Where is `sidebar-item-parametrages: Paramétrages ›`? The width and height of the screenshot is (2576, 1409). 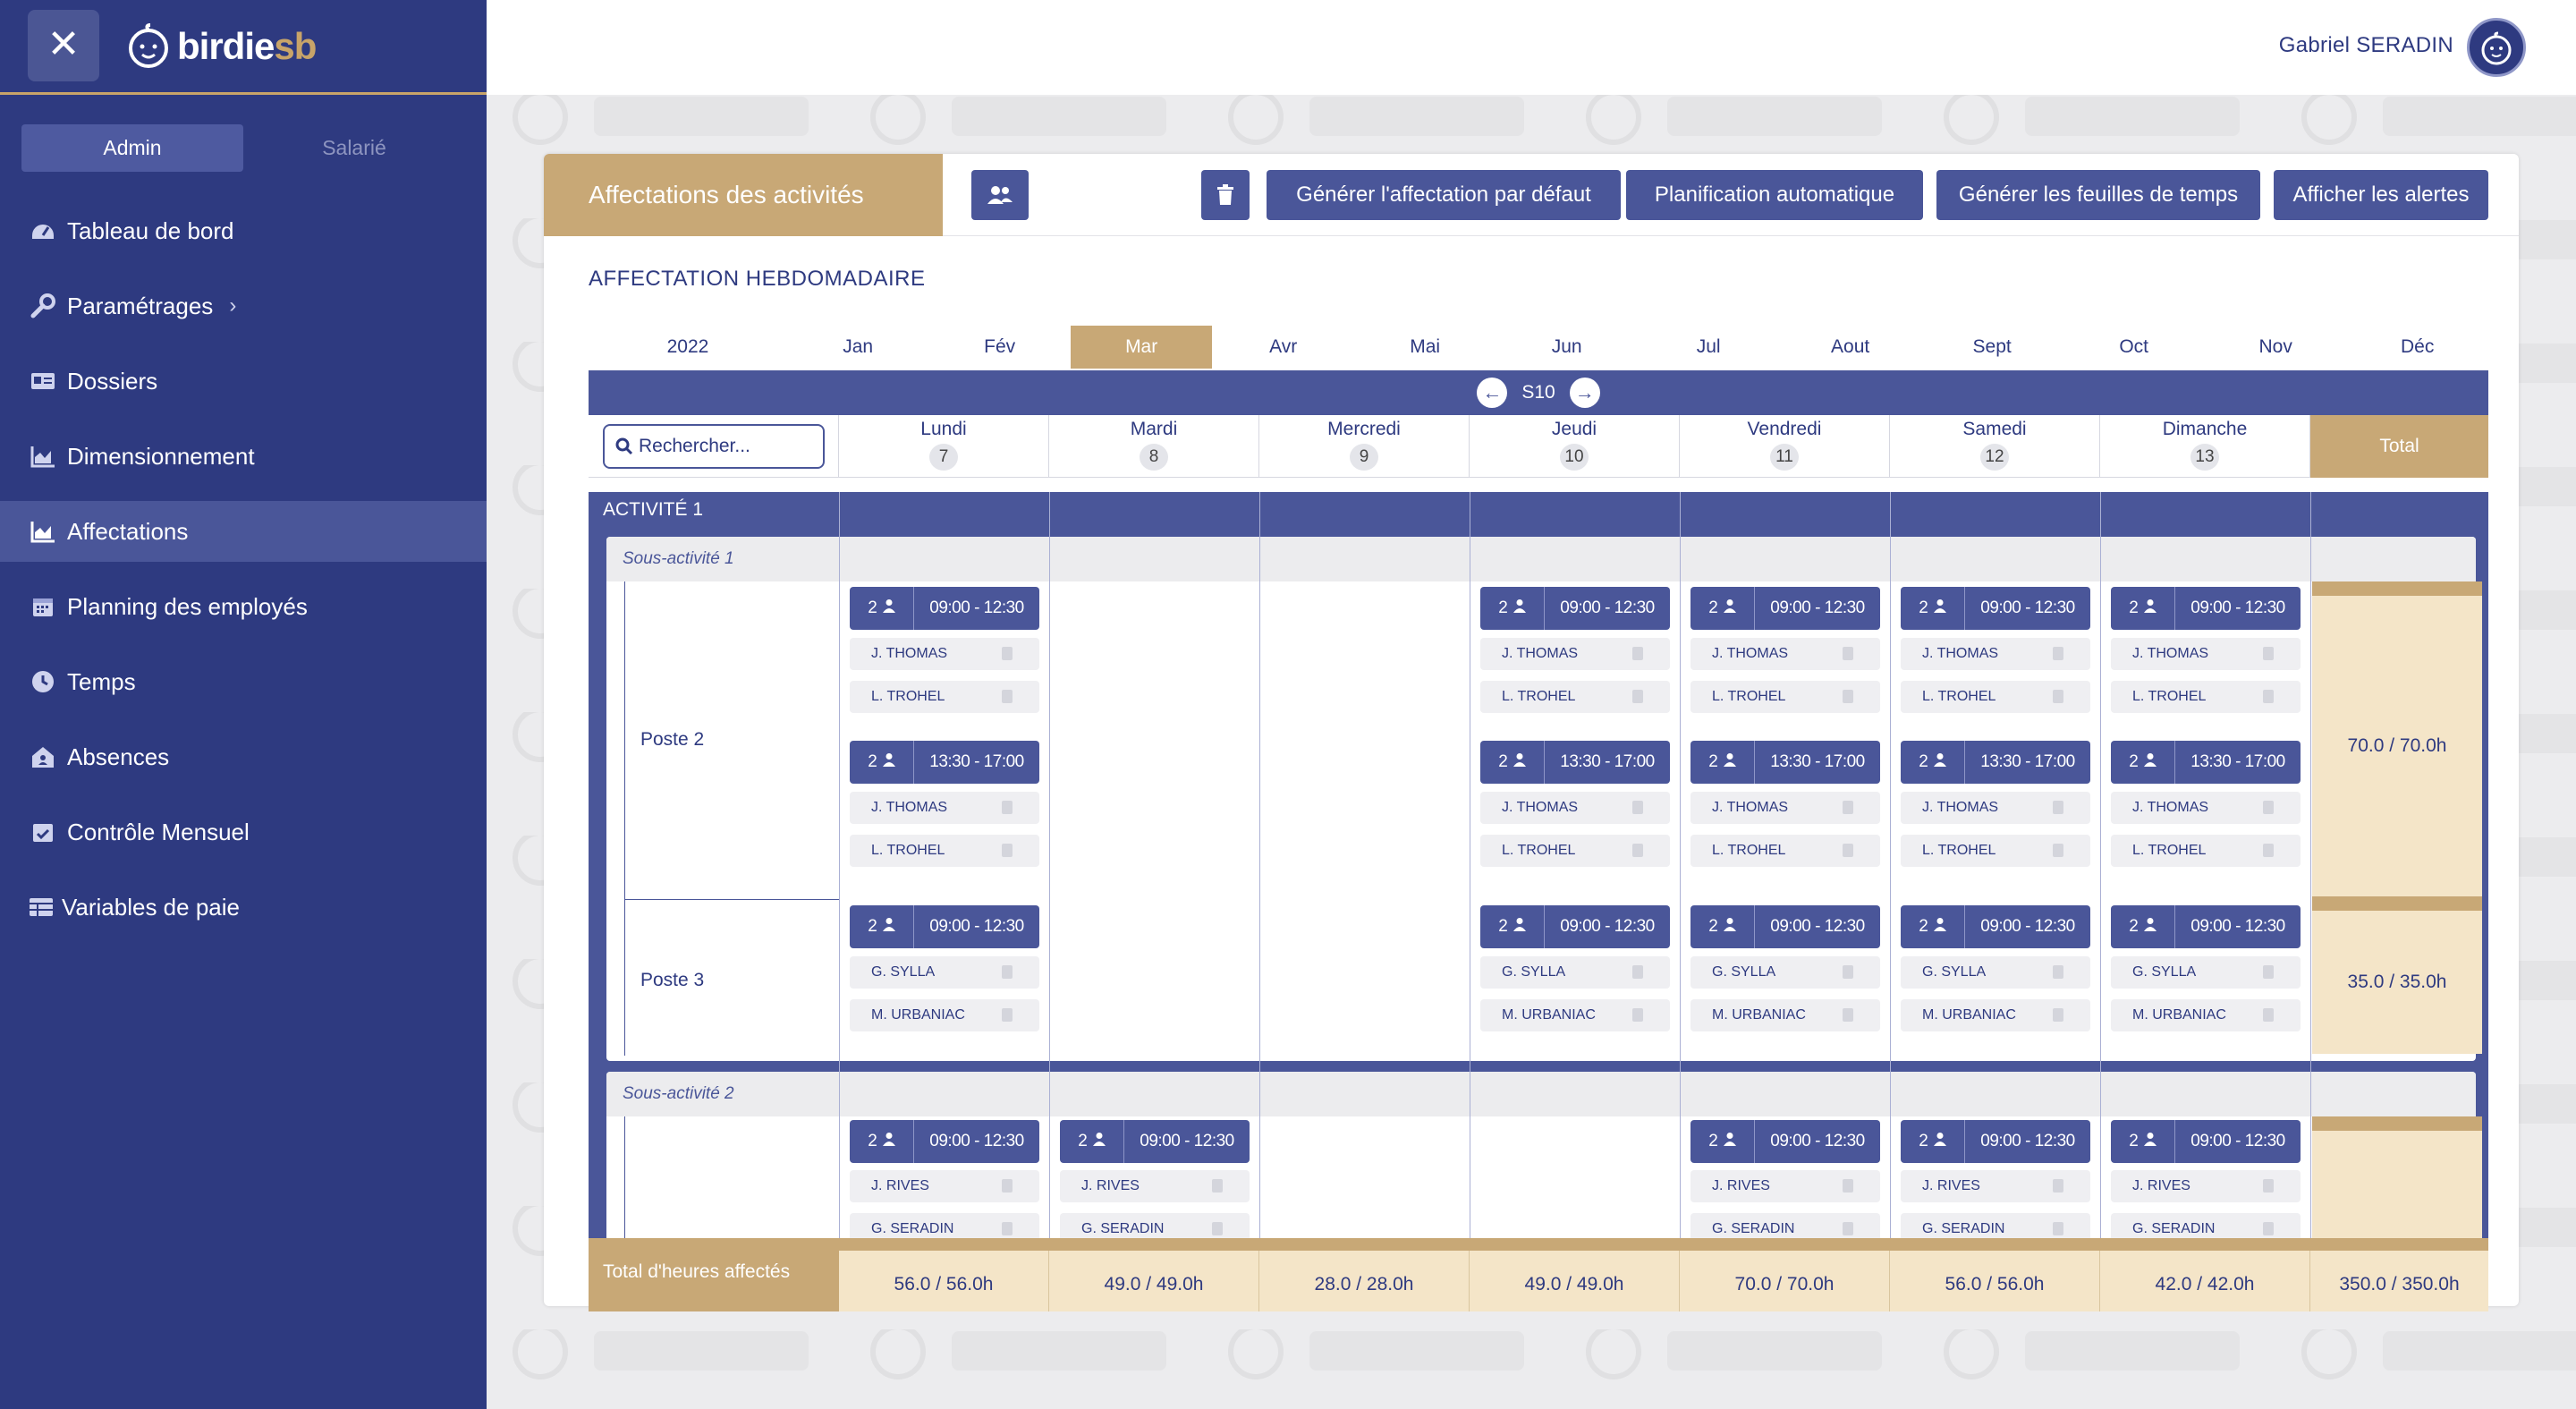
sidebar-item-parametrages: Paramétrages › is located at coordinates (243, 306).